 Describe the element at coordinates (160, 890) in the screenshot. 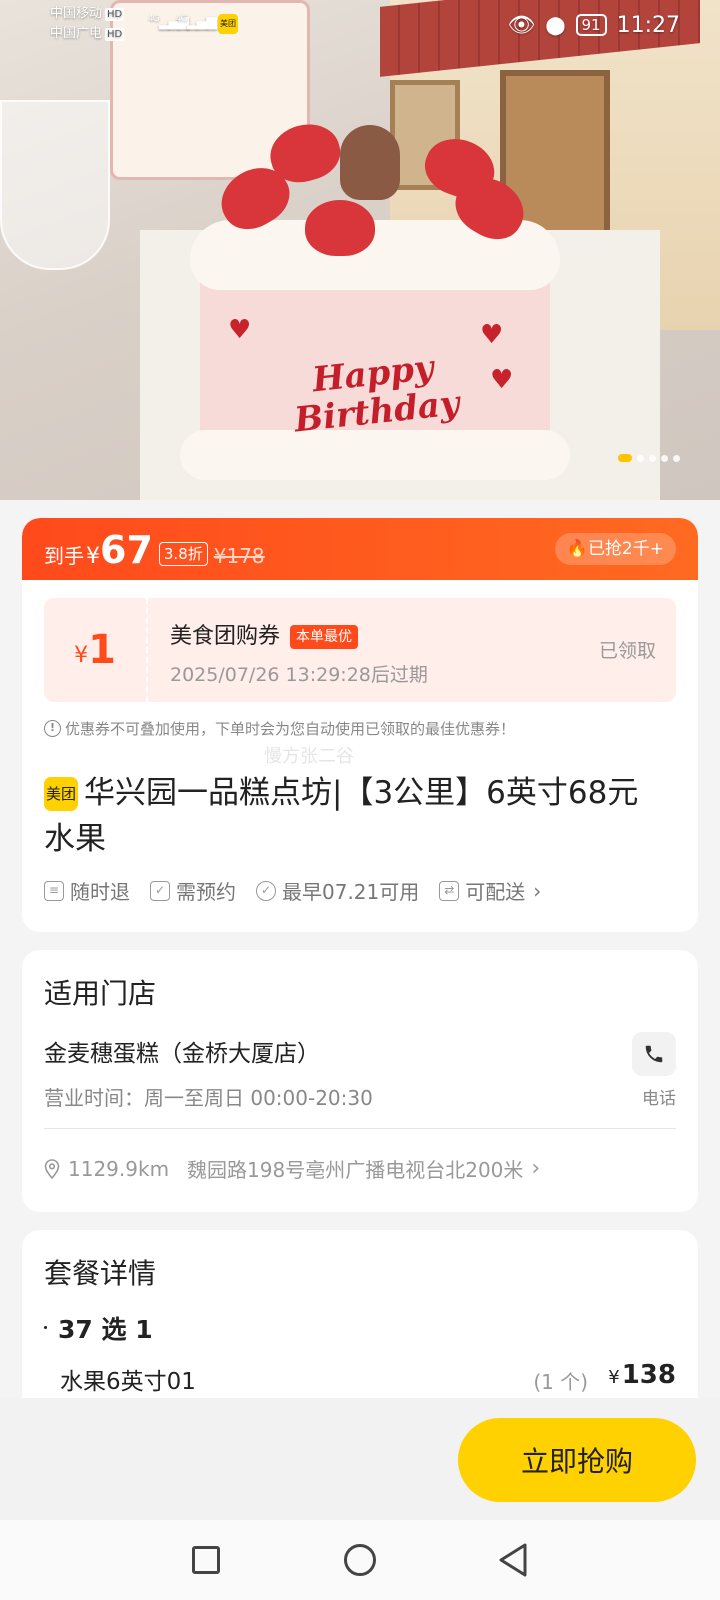

I see `calendar-check-icon: ✓` at that location.